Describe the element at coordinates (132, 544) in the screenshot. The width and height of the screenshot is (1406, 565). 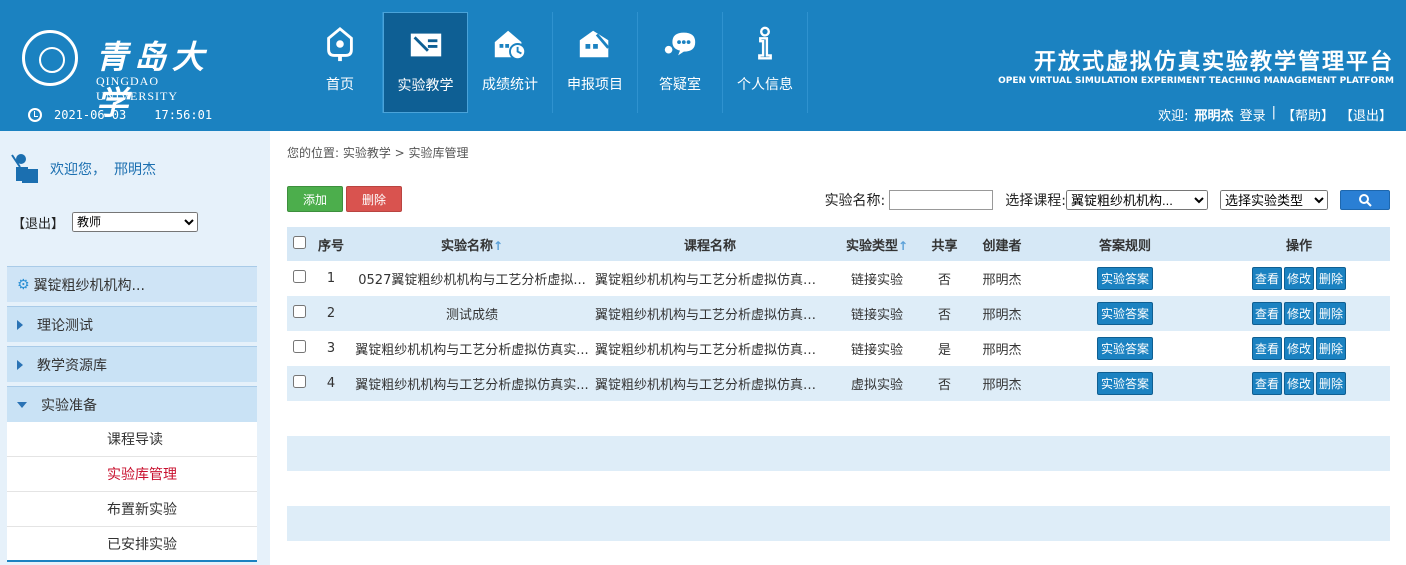
I see `sub-item-scheduled: 已安排实验` at that location.